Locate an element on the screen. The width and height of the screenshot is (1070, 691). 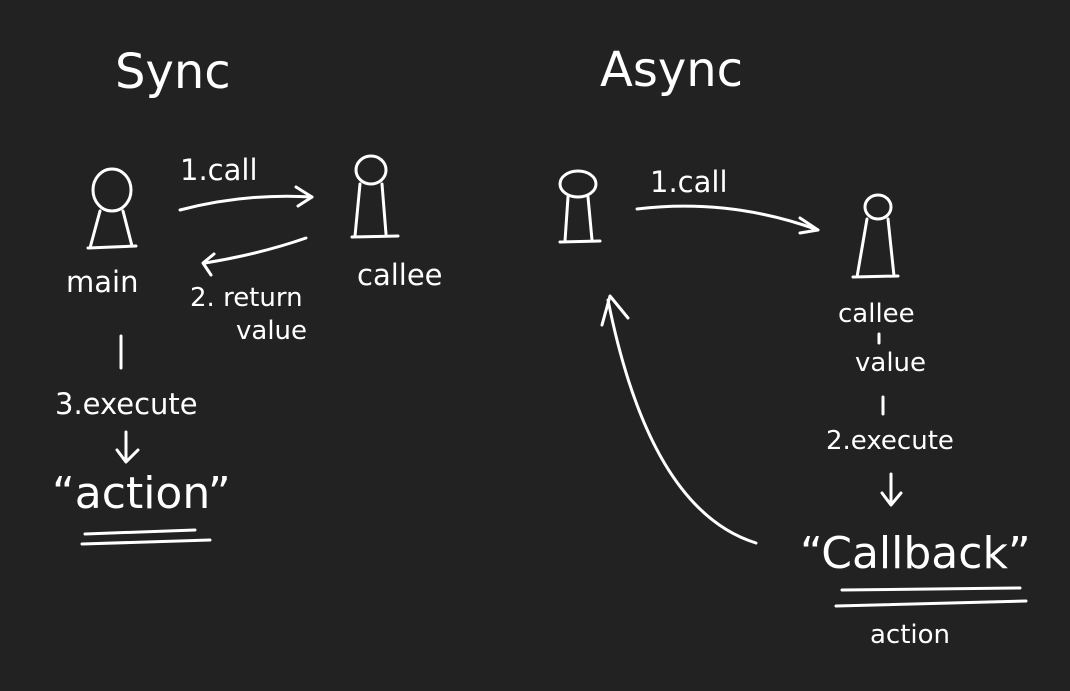
sync-return-label-line2: value is located at coordinates (271, 331).